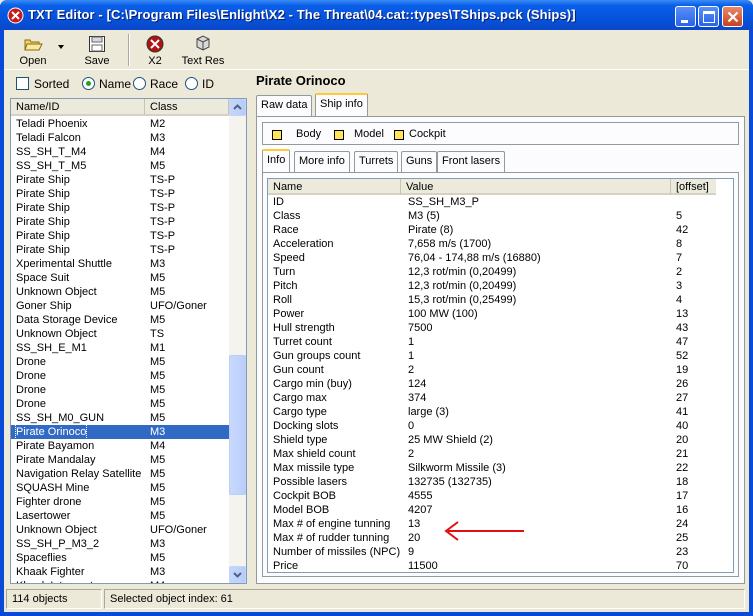 The width and height of the screenshot is (753, 616). Describe the element at coordinates (500, 202) in the screenshot. I see `table-row: ID SS_SH_M3_P` at that location.